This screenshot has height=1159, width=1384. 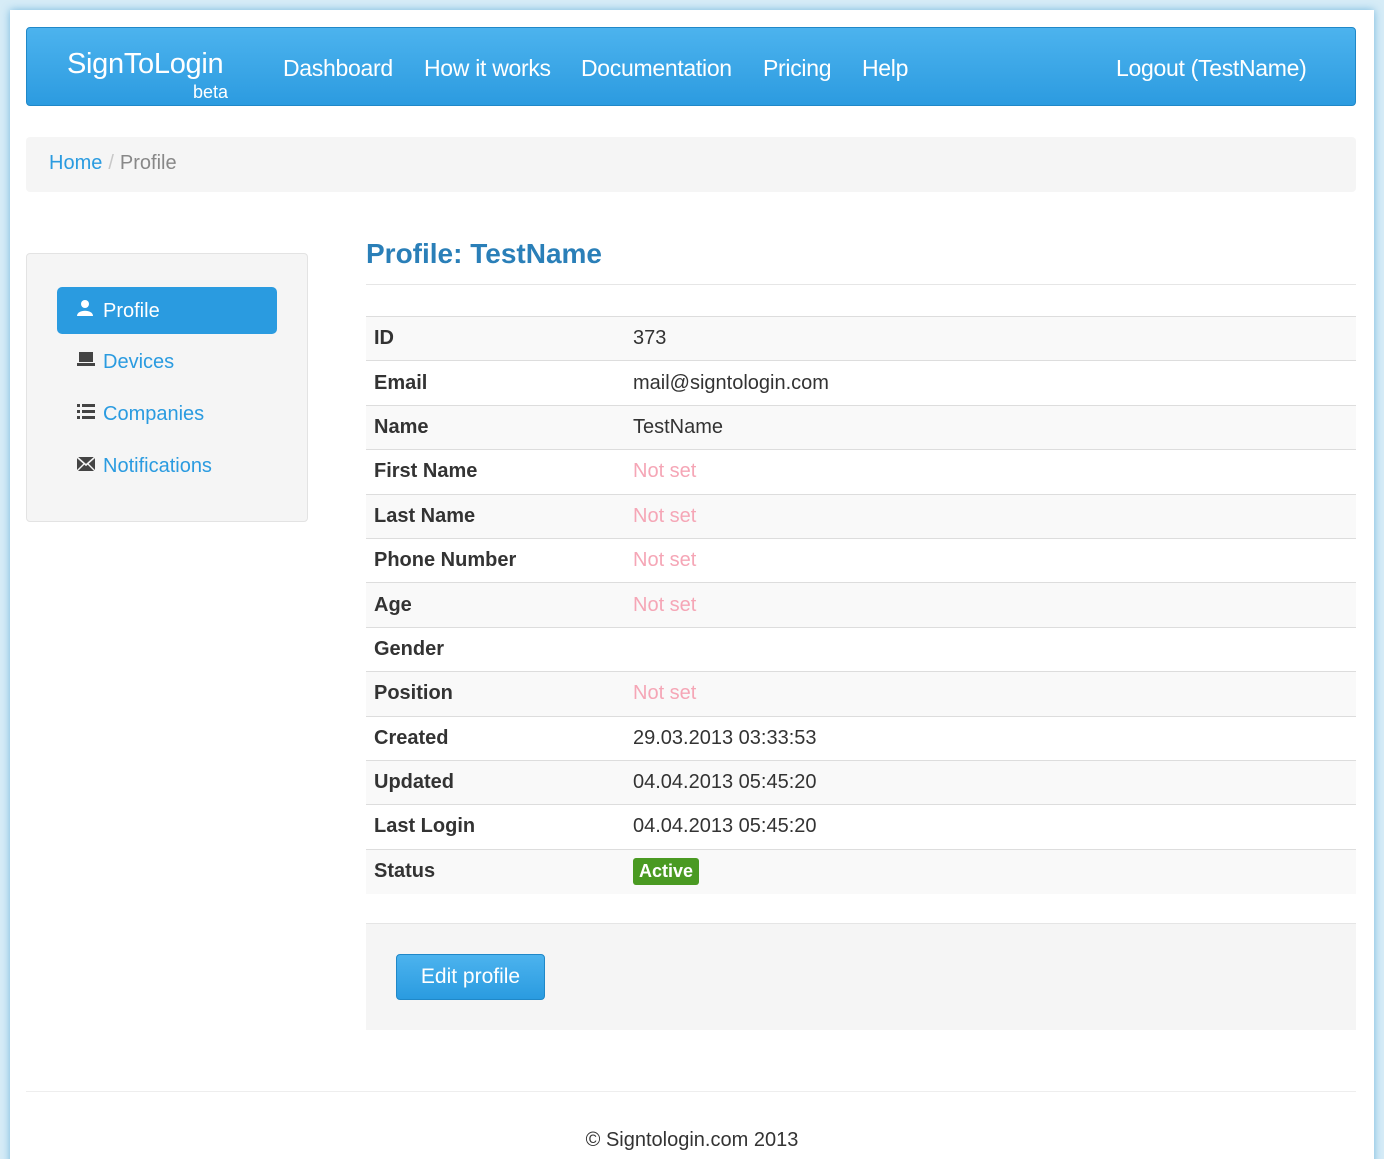 What do you see at coordinates (495, 383) in the screenshot?
I see `row-label: Email` at bounding box center [495, 383].